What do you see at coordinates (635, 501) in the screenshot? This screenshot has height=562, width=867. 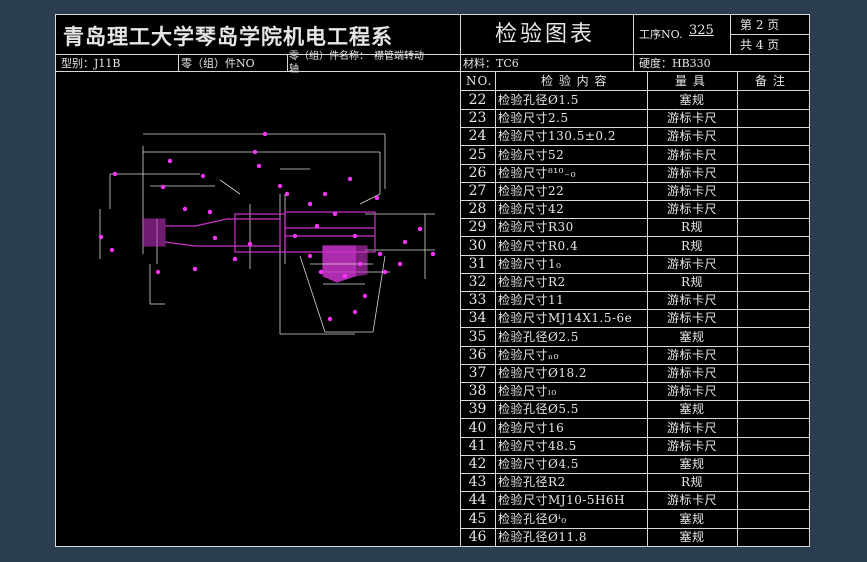 I see `table-row: 44 检验尺寸MJ10-5H6H 游标卡尺` at bounding box center [635, 501].